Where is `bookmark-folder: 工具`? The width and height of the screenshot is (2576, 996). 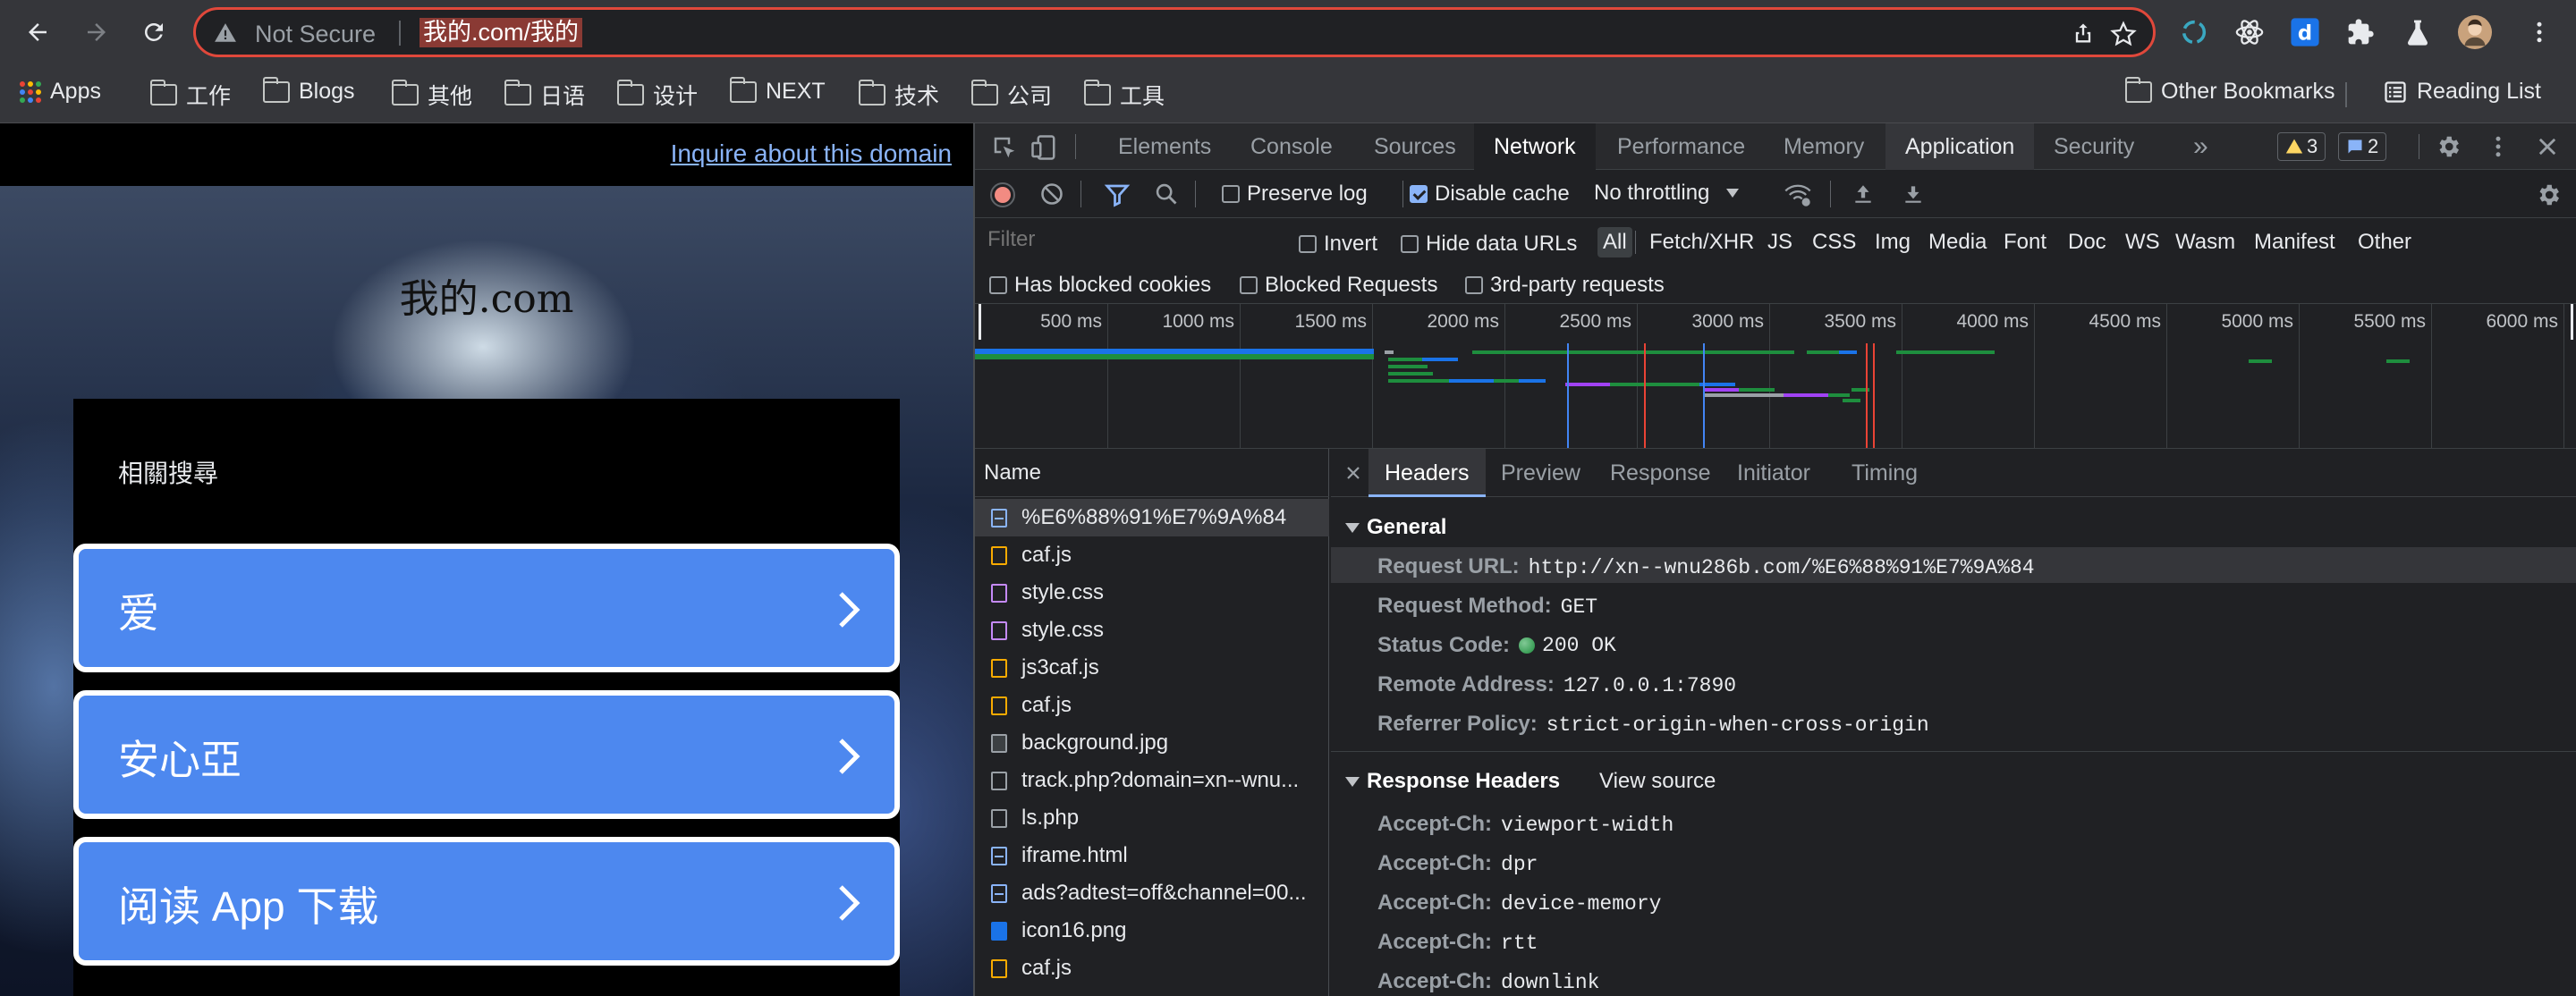 bookmark-folder: 工具 is located at coordinates (1124, 95).